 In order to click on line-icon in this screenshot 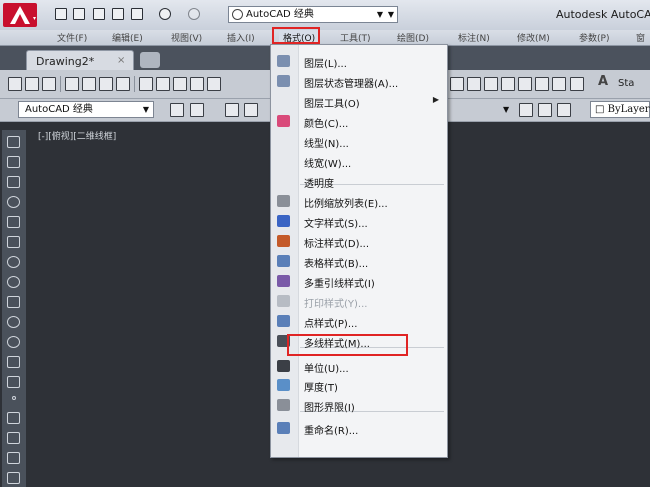, I will do `click(13, 142)`.